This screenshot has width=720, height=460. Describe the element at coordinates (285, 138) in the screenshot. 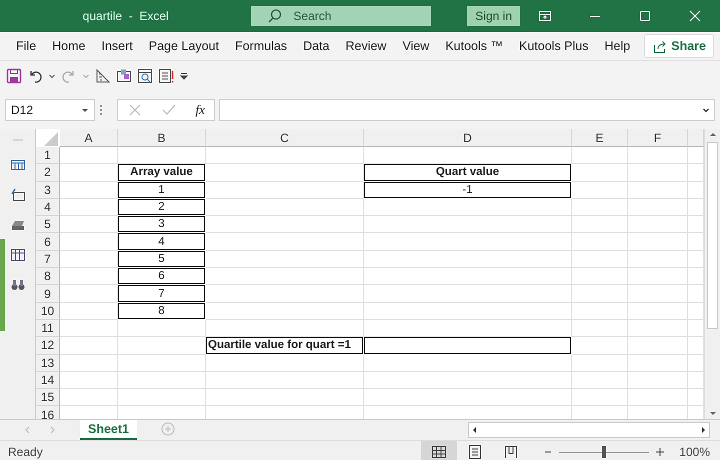

I see `column-header: C` at that location.